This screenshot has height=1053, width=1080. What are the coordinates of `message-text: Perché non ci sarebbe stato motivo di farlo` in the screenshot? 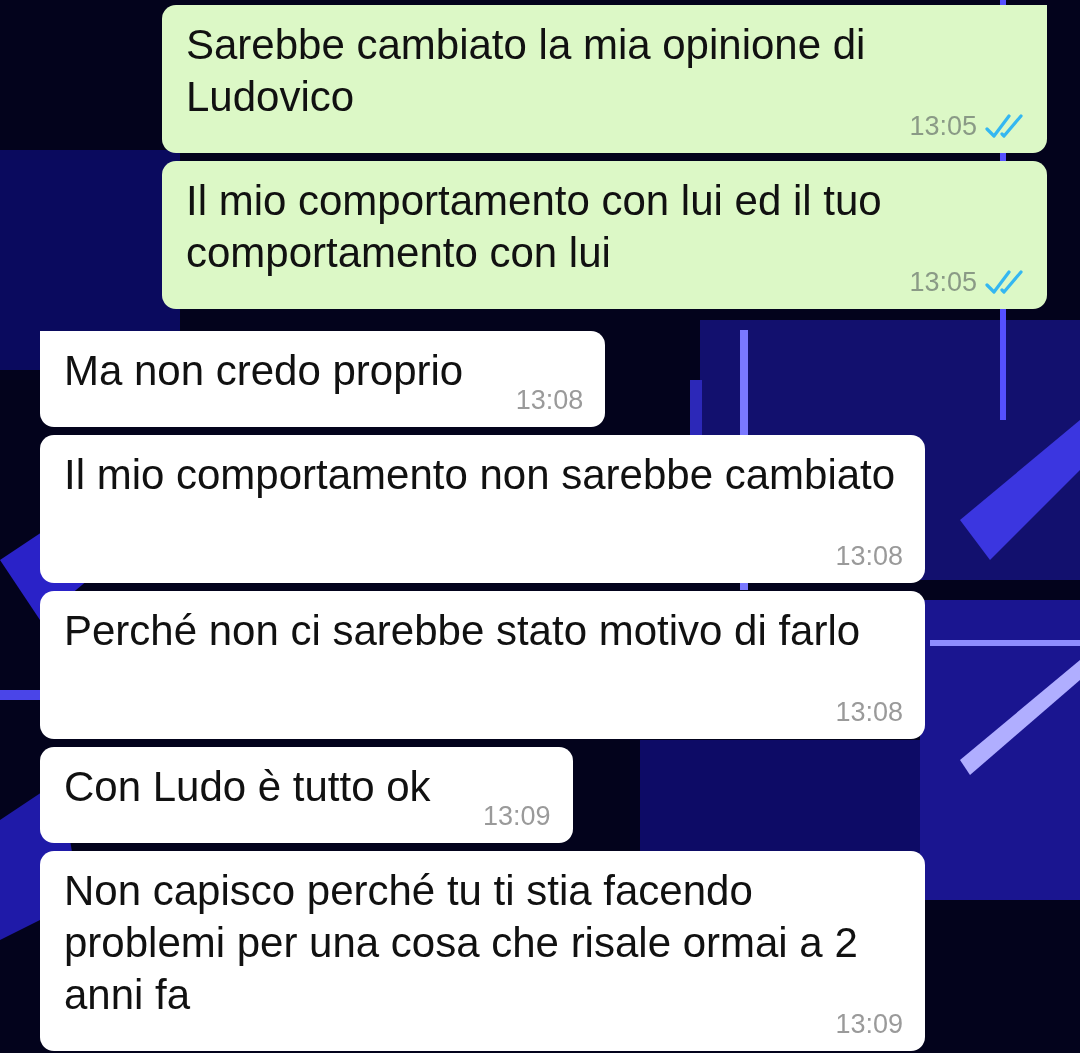 It's located at (462, 630).